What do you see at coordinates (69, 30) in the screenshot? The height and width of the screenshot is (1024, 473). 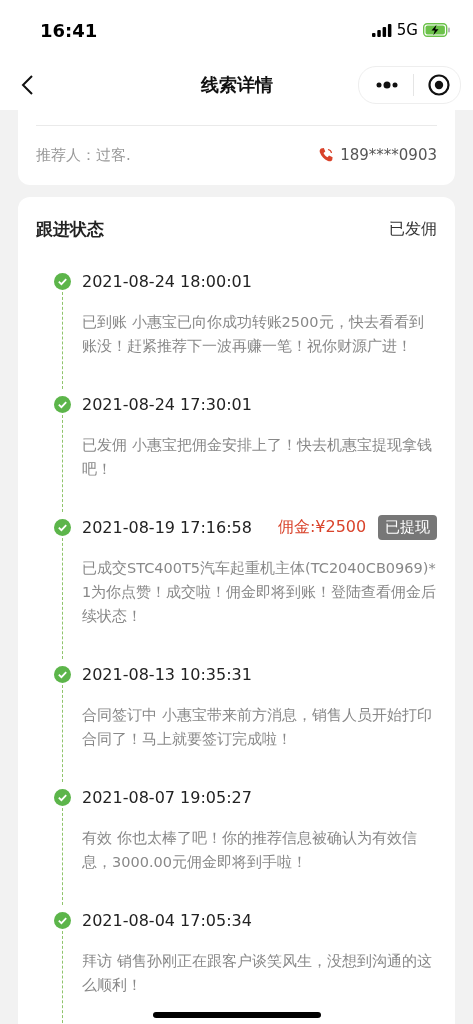 I see `status-time: 16:41` at bounding box center [69, 30].